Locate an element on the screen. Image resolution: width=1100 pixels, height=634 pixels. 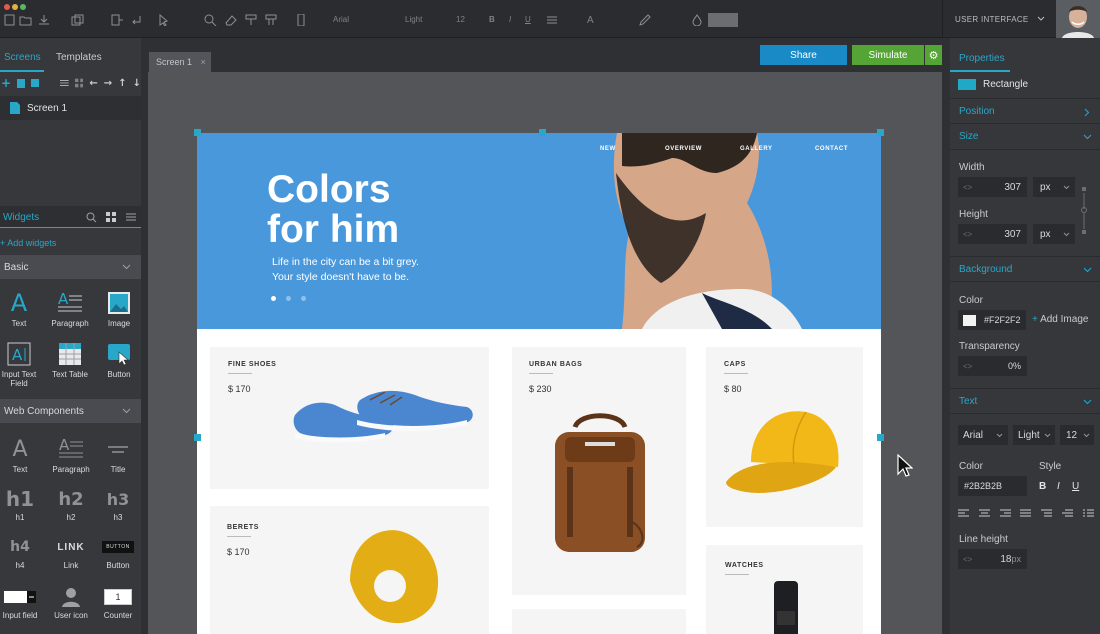
product-card-berets: BERETS $ 170 is located at coordinates (349, 570).